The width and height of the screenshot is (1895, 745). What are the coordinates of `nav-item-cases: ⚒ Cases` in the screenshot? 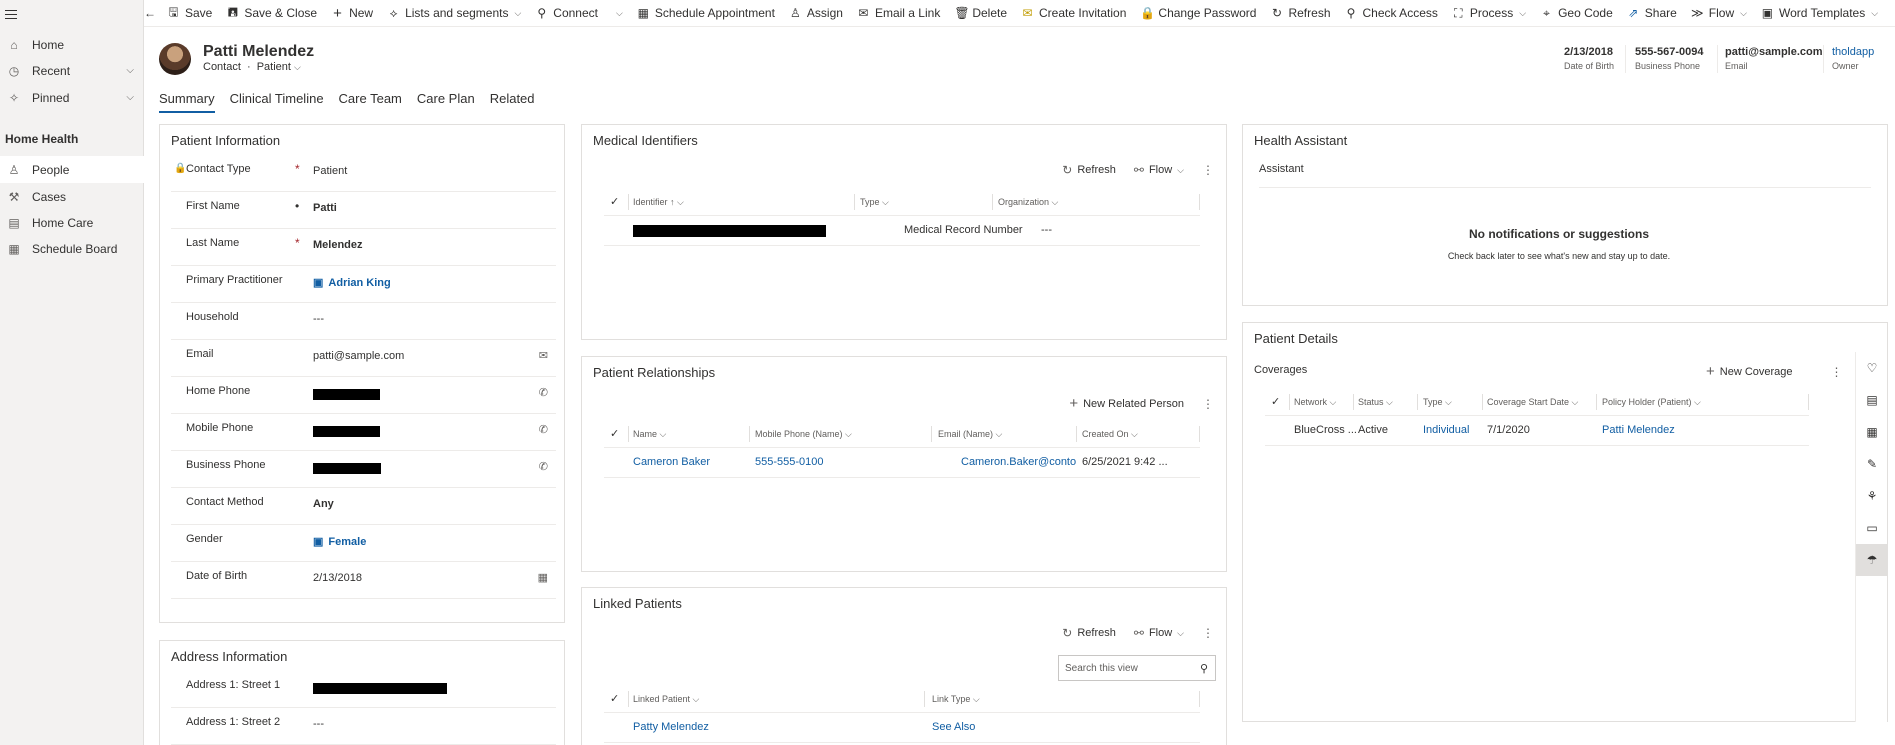 It's located at (72, 196).